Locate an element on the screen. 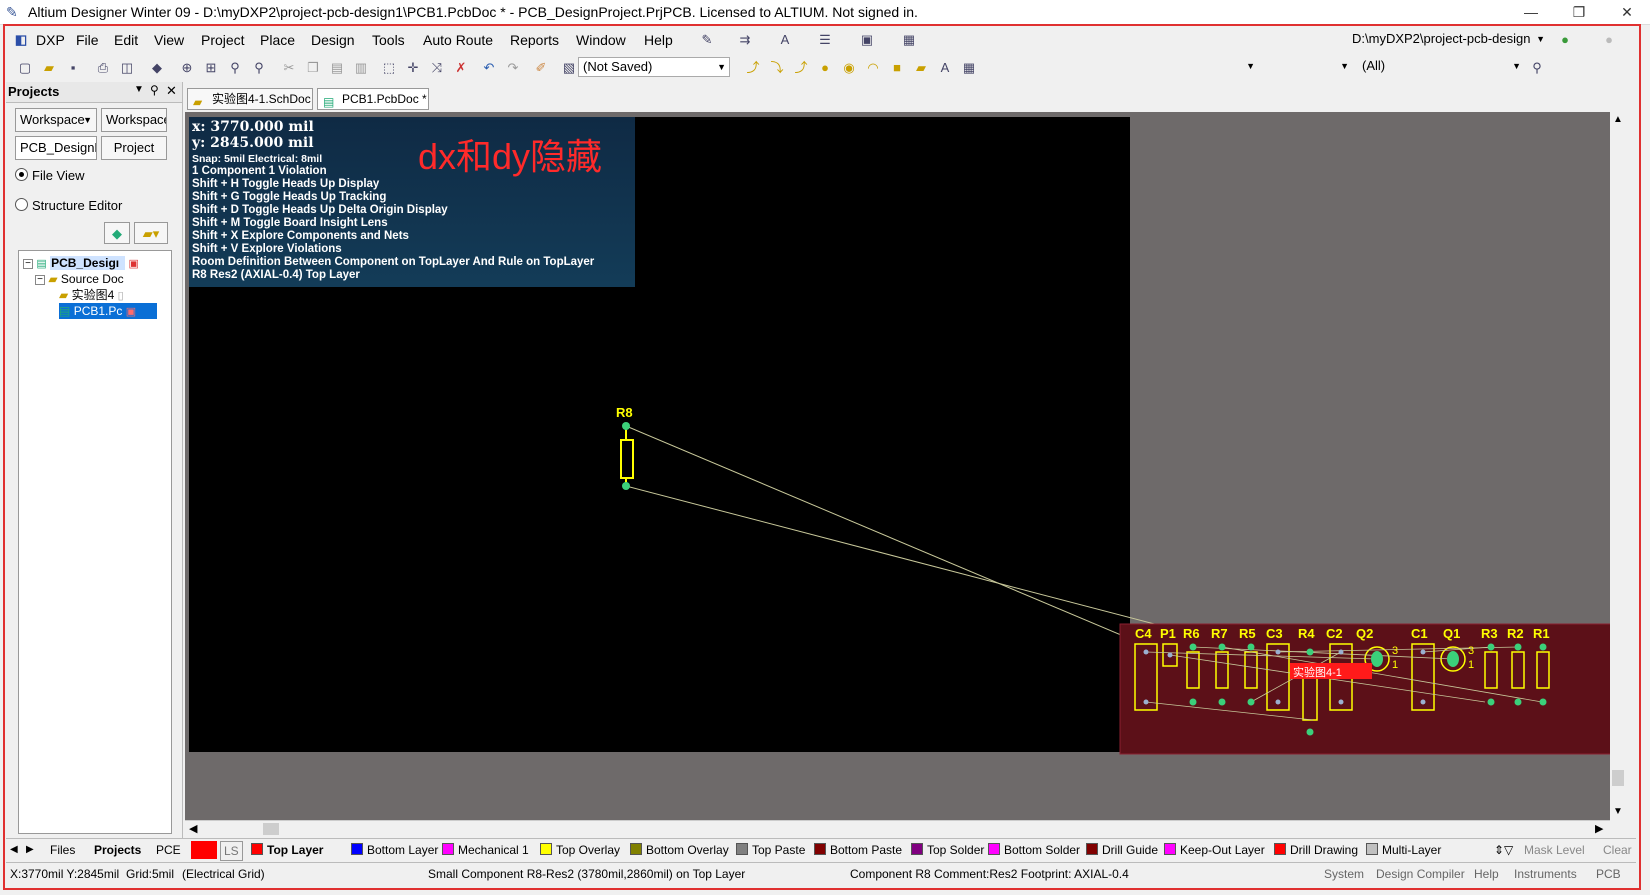 The width and height of the screenshot is (1650, 895). layer-tab-top-paste: Top Paste is located at coordinates (770, 850).